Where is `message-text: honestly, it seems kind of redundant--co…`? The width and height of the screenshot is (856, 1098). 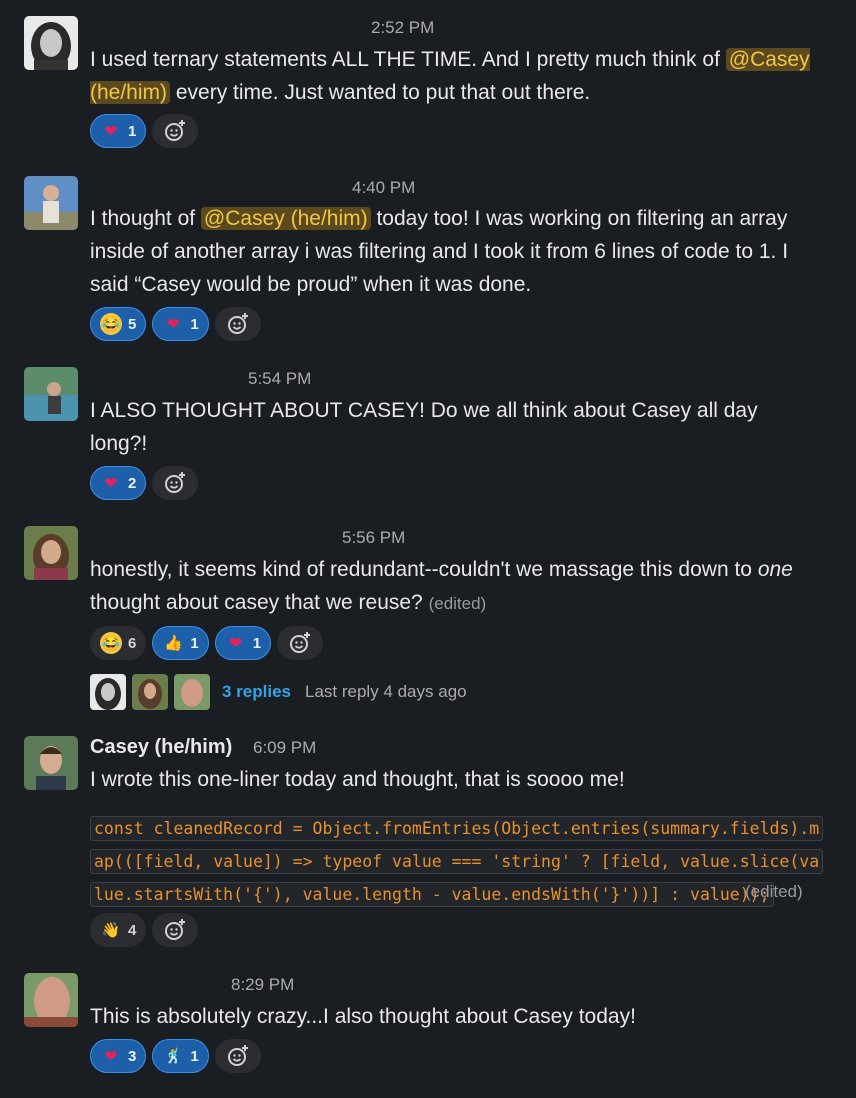 message-text: honestly, it seems kind of redundant--co… is located at coordinates (441, 586).